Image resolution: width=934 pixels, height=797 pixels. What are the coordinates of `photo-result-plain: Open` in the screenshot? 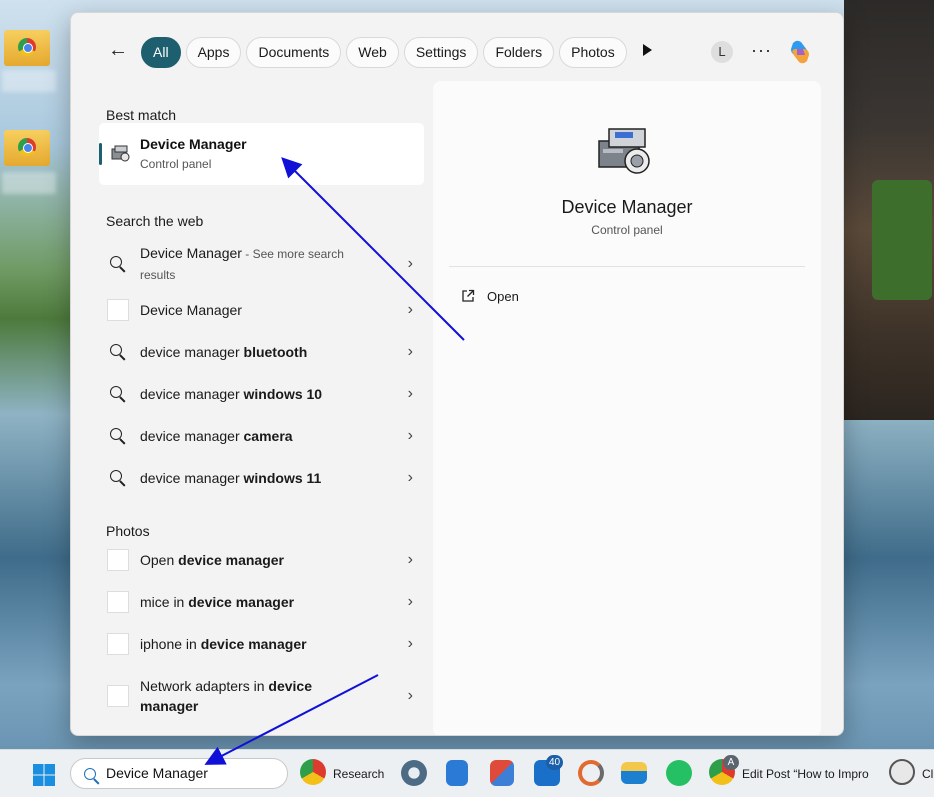 It's located at (159, 560).